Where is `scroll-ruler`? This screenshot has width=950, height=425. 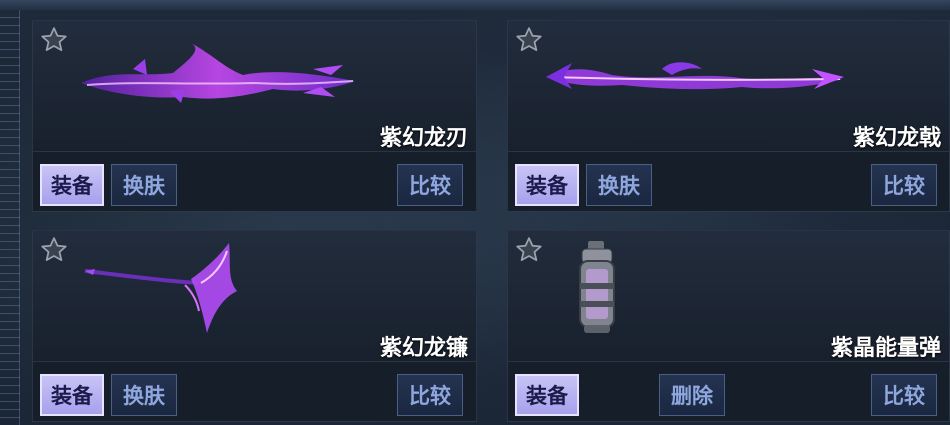
scroll-ruler is located at coordinates (10, 217).